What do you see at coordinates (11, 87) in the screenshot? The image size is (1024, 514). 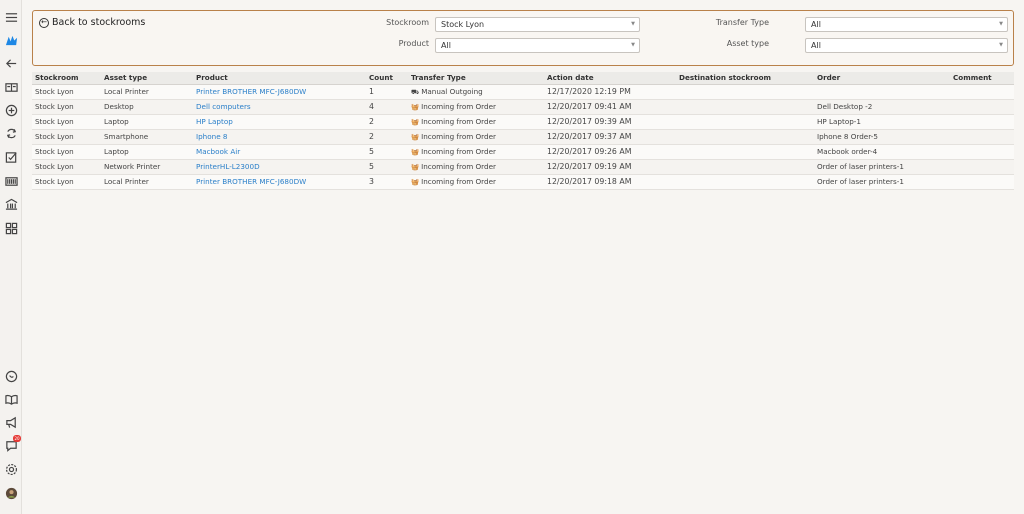 I see `id-card-icon` at bounding box center [11, 87].